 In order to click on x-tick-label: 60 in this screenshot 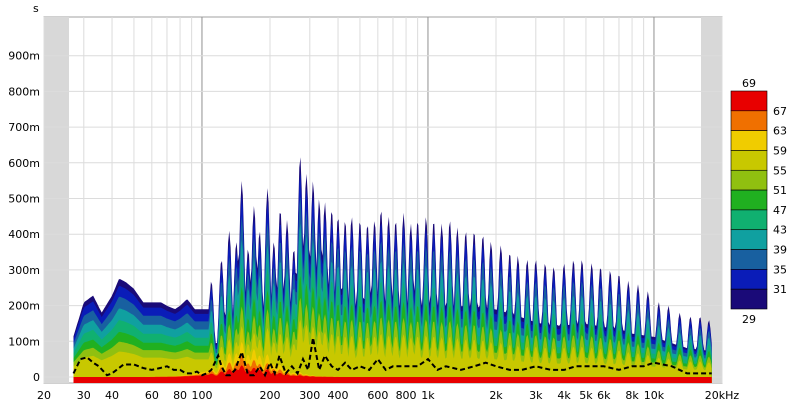, I will do `click(152, 395)`.